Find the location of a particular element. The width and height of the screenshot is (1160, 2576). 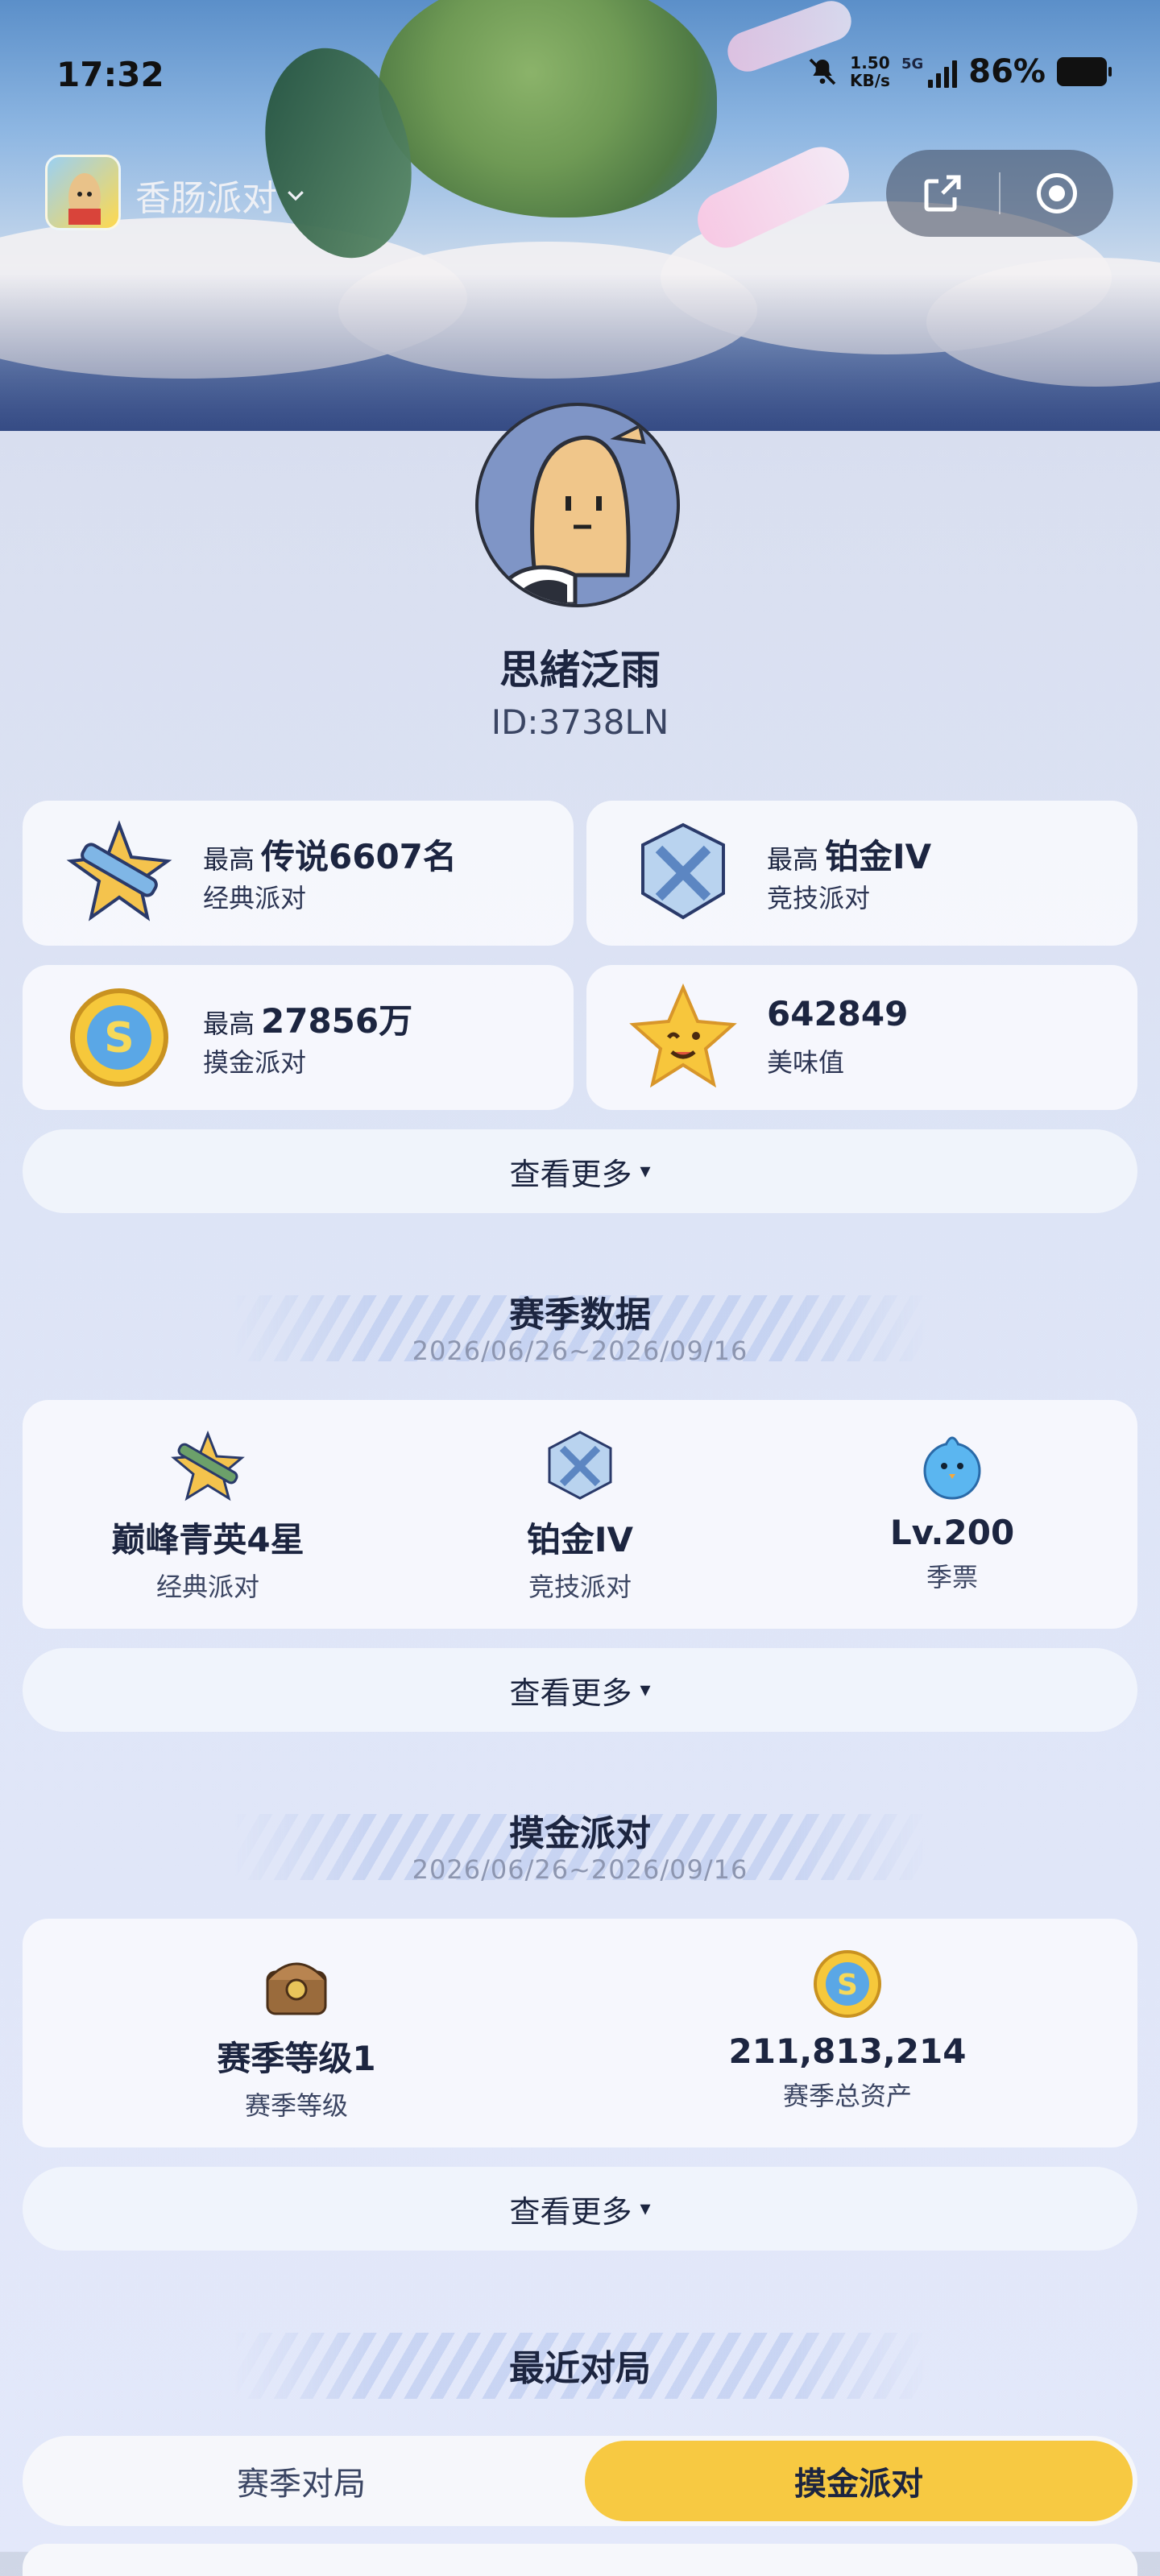

view-more-button-season: 查看更多 ▾ is located at coordinates (580, 1690).